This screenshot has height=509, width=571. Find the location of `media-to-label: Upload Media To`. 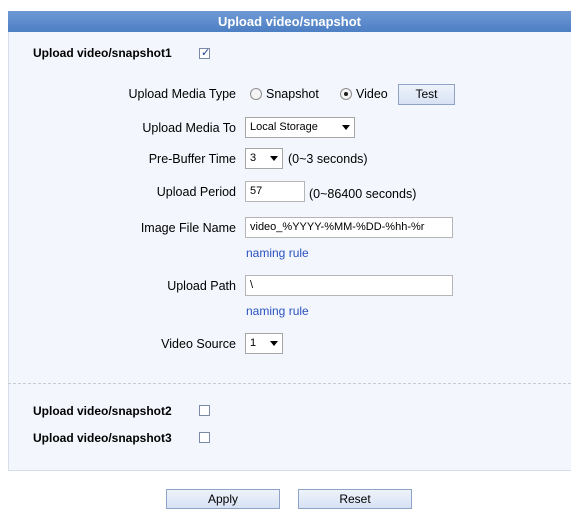

media-to-label: Upload Media To is located at coordinates (189, 128).